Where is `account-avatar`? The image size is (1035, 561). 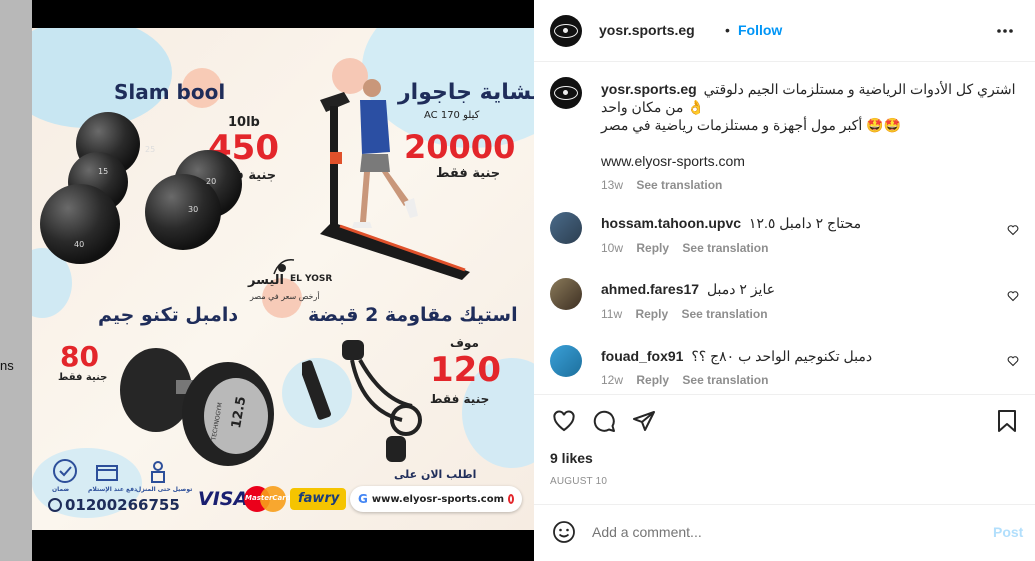 account-avatar is located at coordinates (566, 31).